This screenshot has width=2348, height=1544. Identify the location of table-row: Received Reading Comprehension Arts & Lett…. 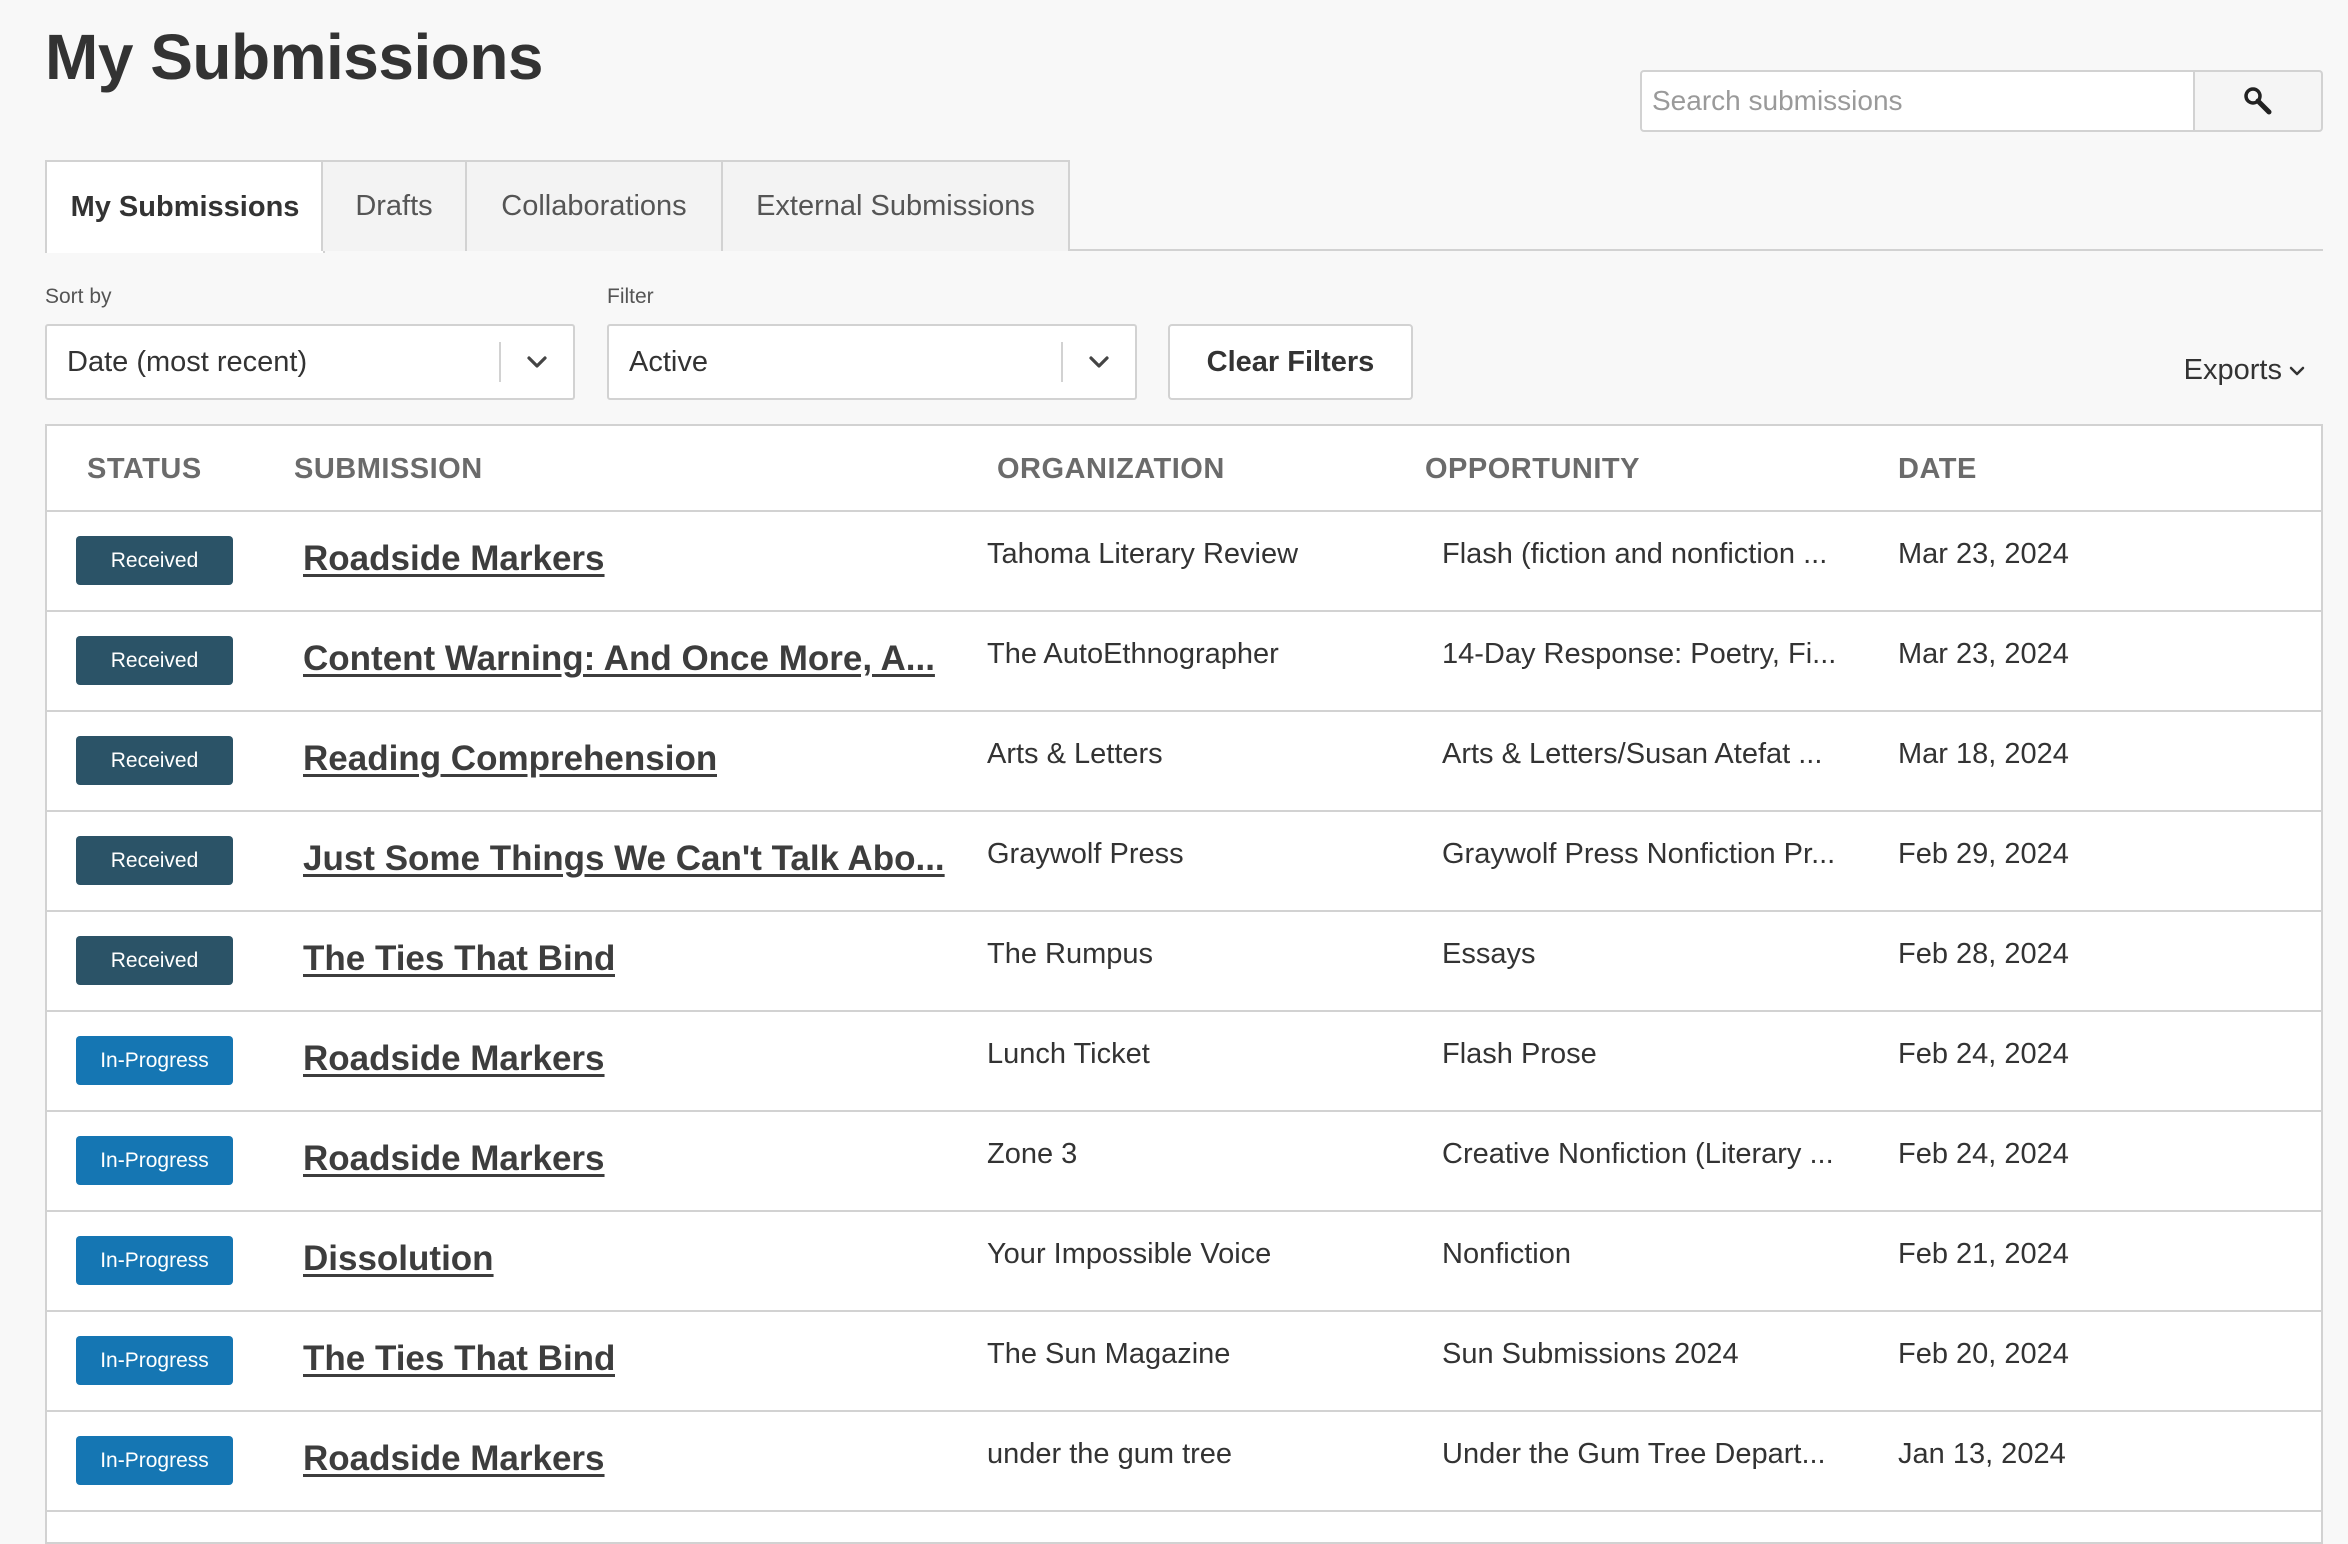
(1184, 762).